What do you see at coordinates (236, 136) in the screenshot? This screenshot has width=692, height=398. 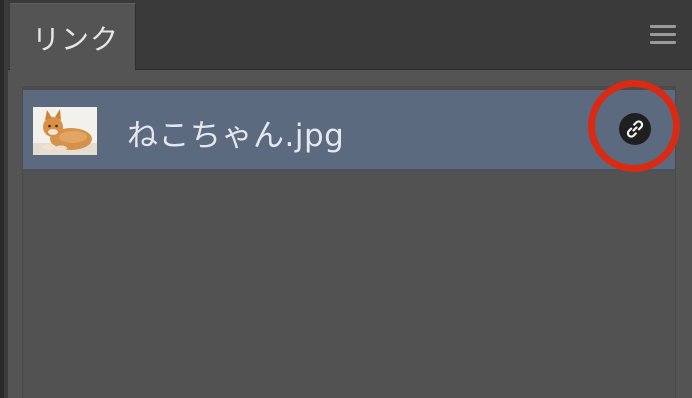 I see `file-name: ねこちゃん.jpg` at bounding box center [236, 136].